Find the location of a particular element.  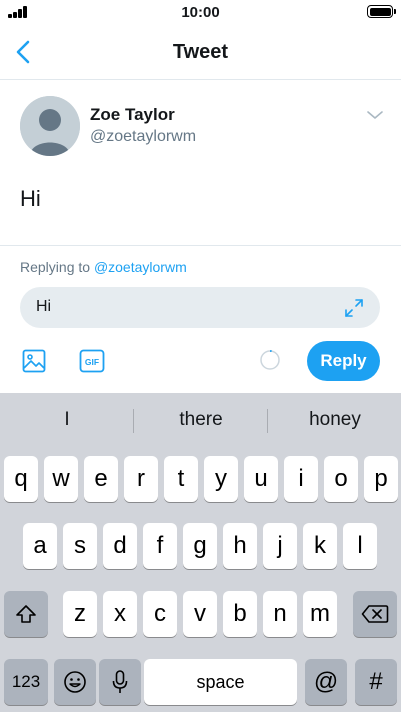

backspace-icon is located at coordinates (375, 614).